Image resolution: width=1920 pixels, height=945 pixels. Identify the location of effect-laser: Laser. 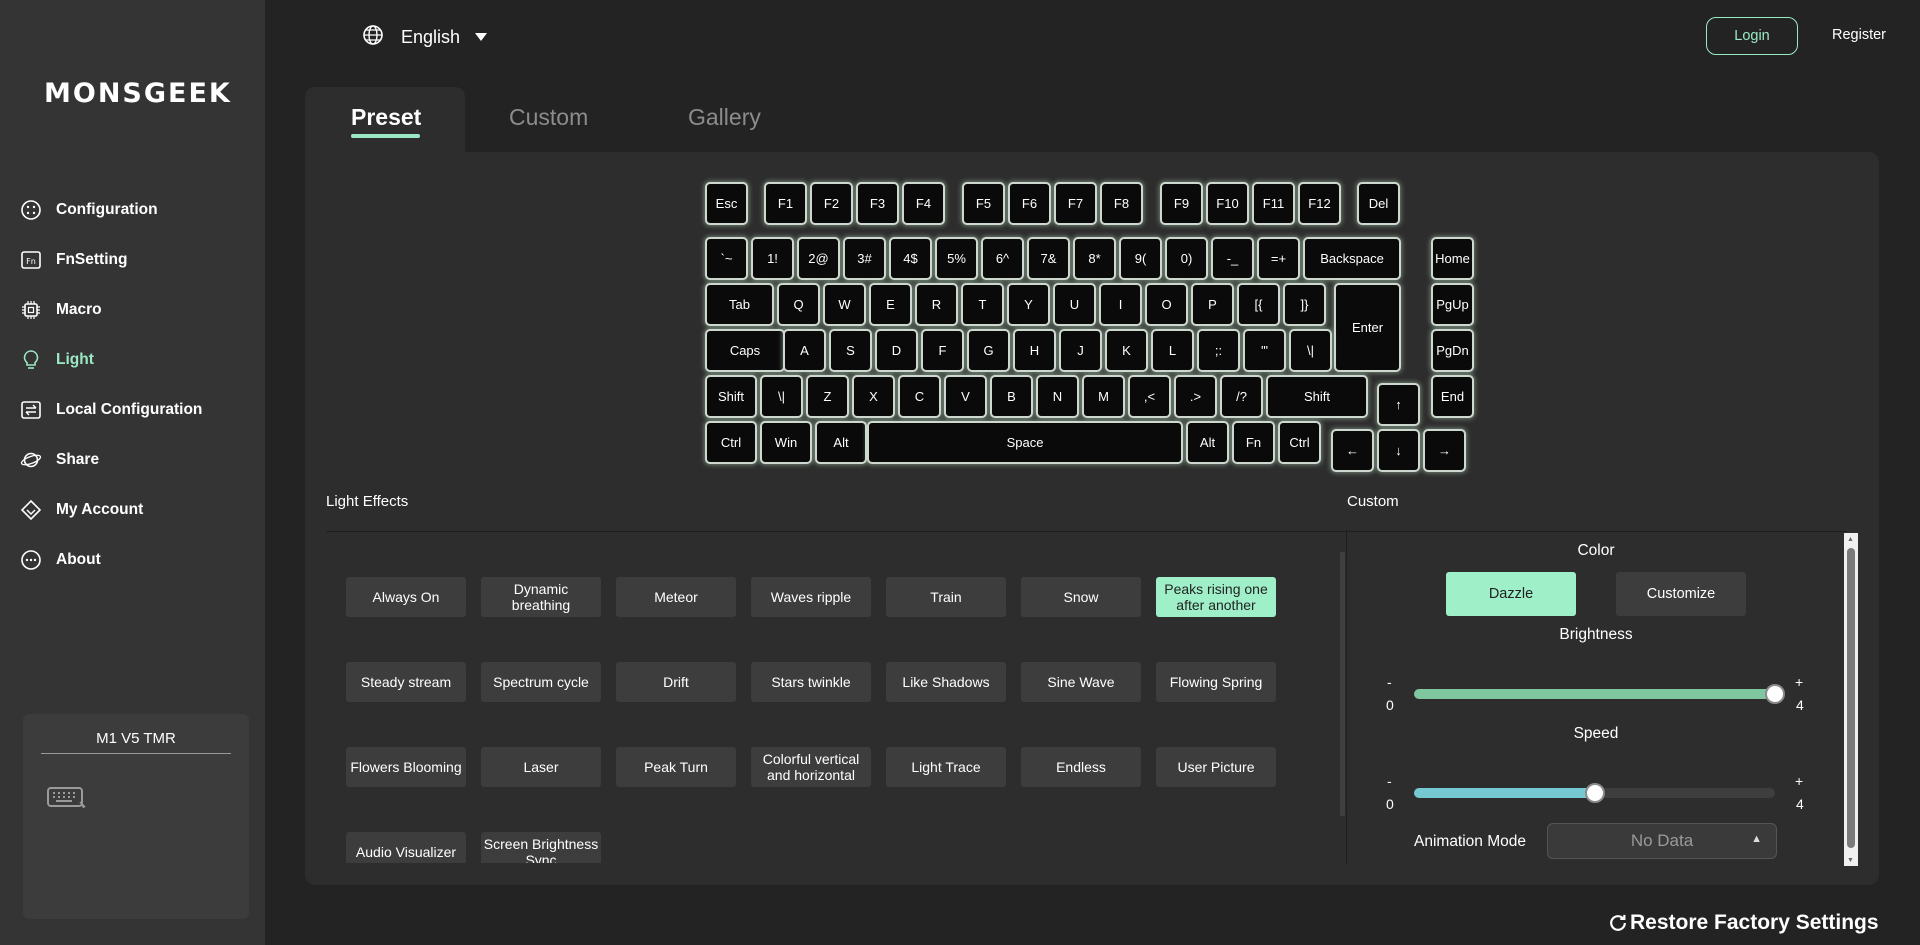
(541, 767).